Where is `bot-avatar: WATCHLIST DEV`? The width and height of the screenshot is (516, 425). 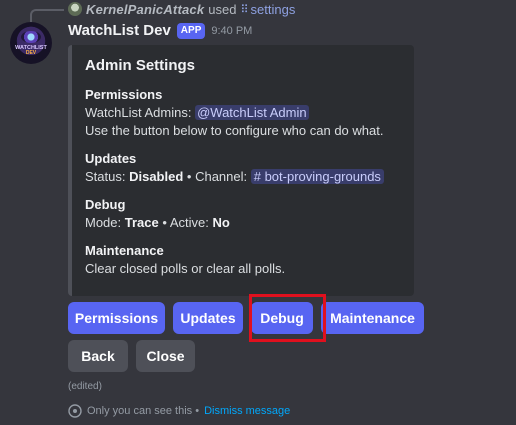 bot-avatar: WATCHLIST DEV is located at coordinates (31, 43).